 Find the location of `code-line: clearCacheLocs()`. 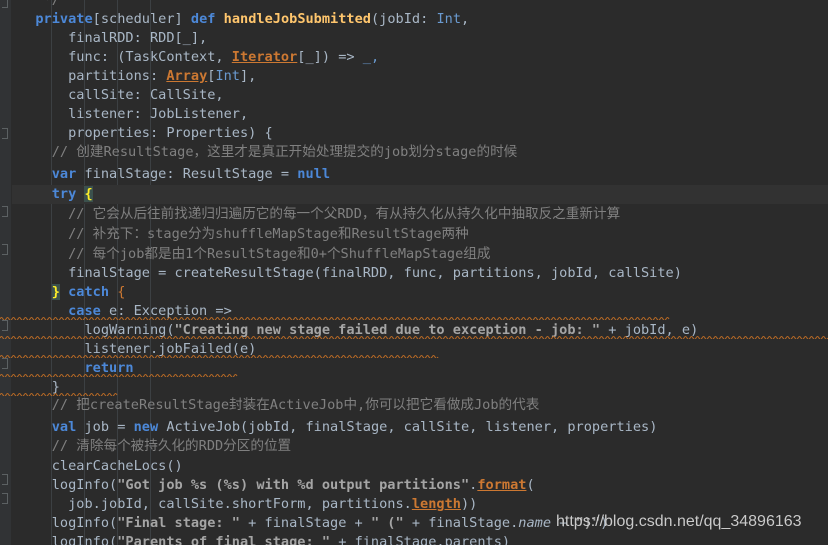

code-line: clearCacheLocs() is located at coordinates (414, 466).